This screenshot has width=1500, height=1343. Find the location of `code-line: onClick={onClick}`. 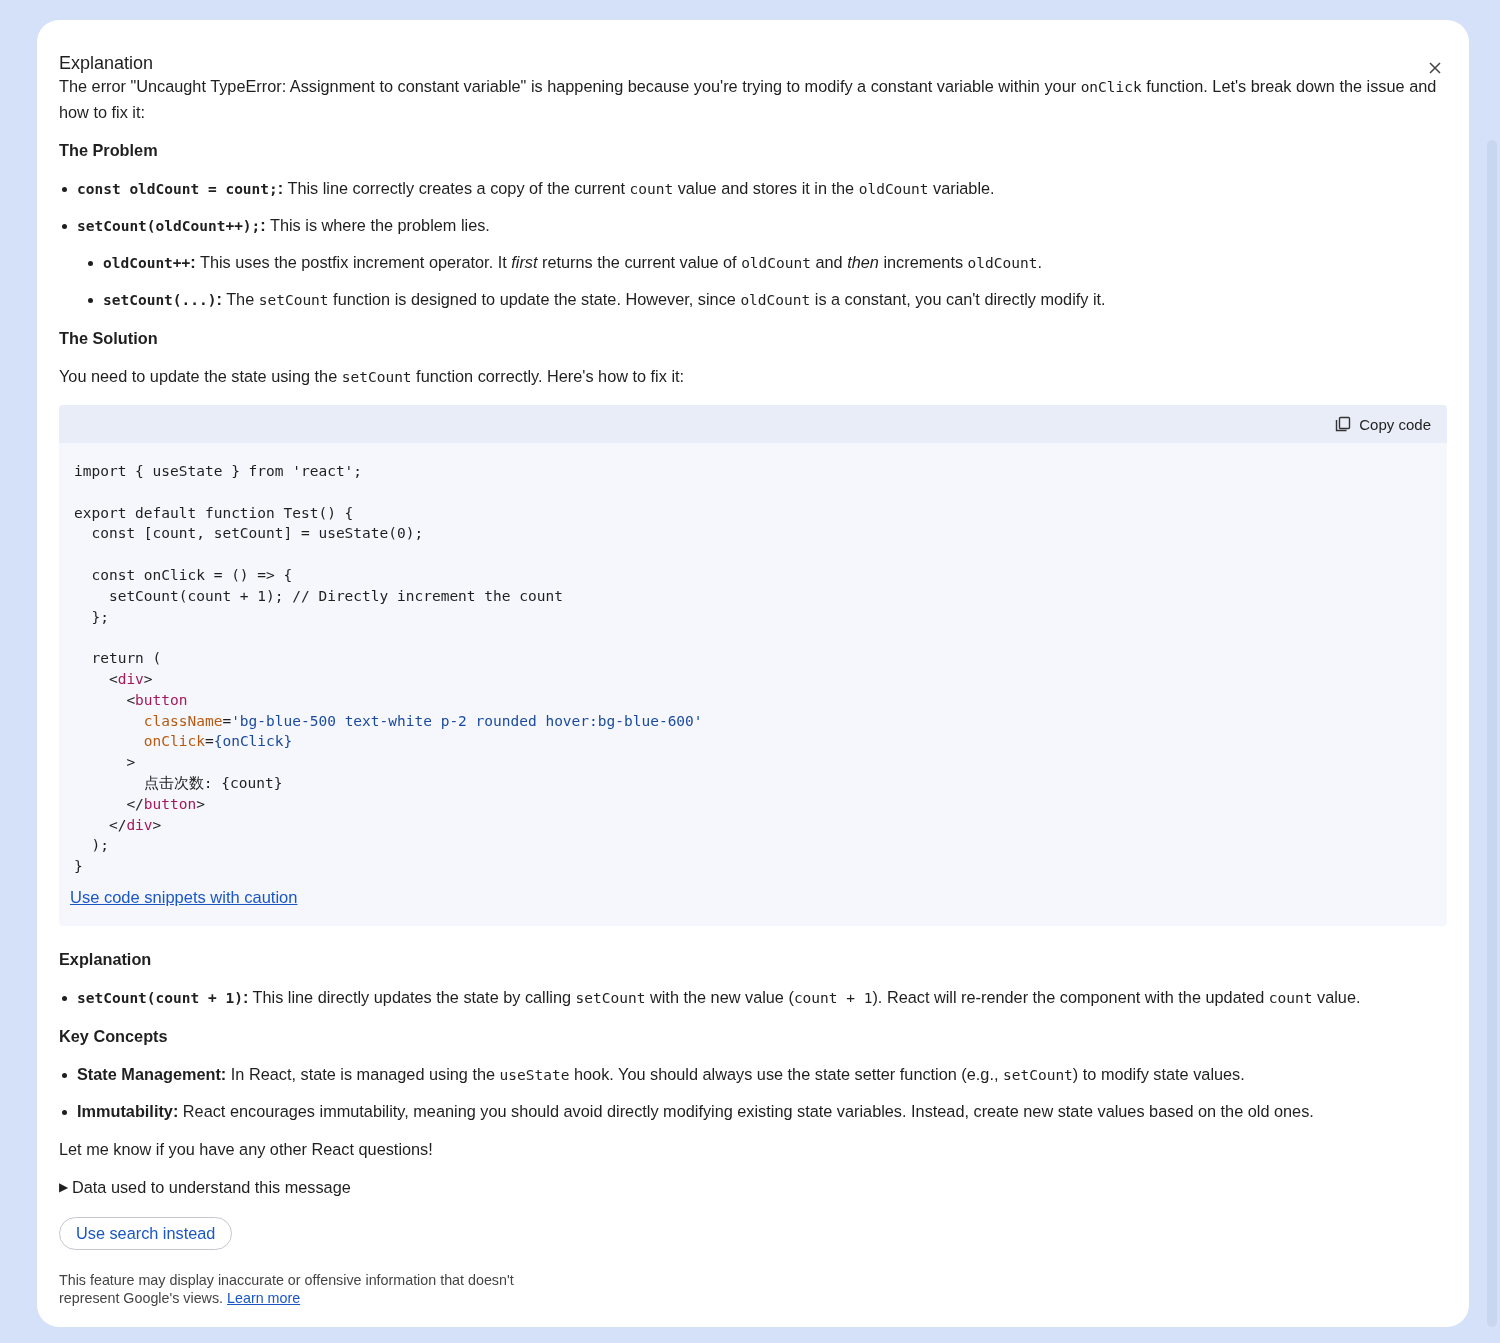

code-line: onClick={onClick} is located at coordinates (217, 742).